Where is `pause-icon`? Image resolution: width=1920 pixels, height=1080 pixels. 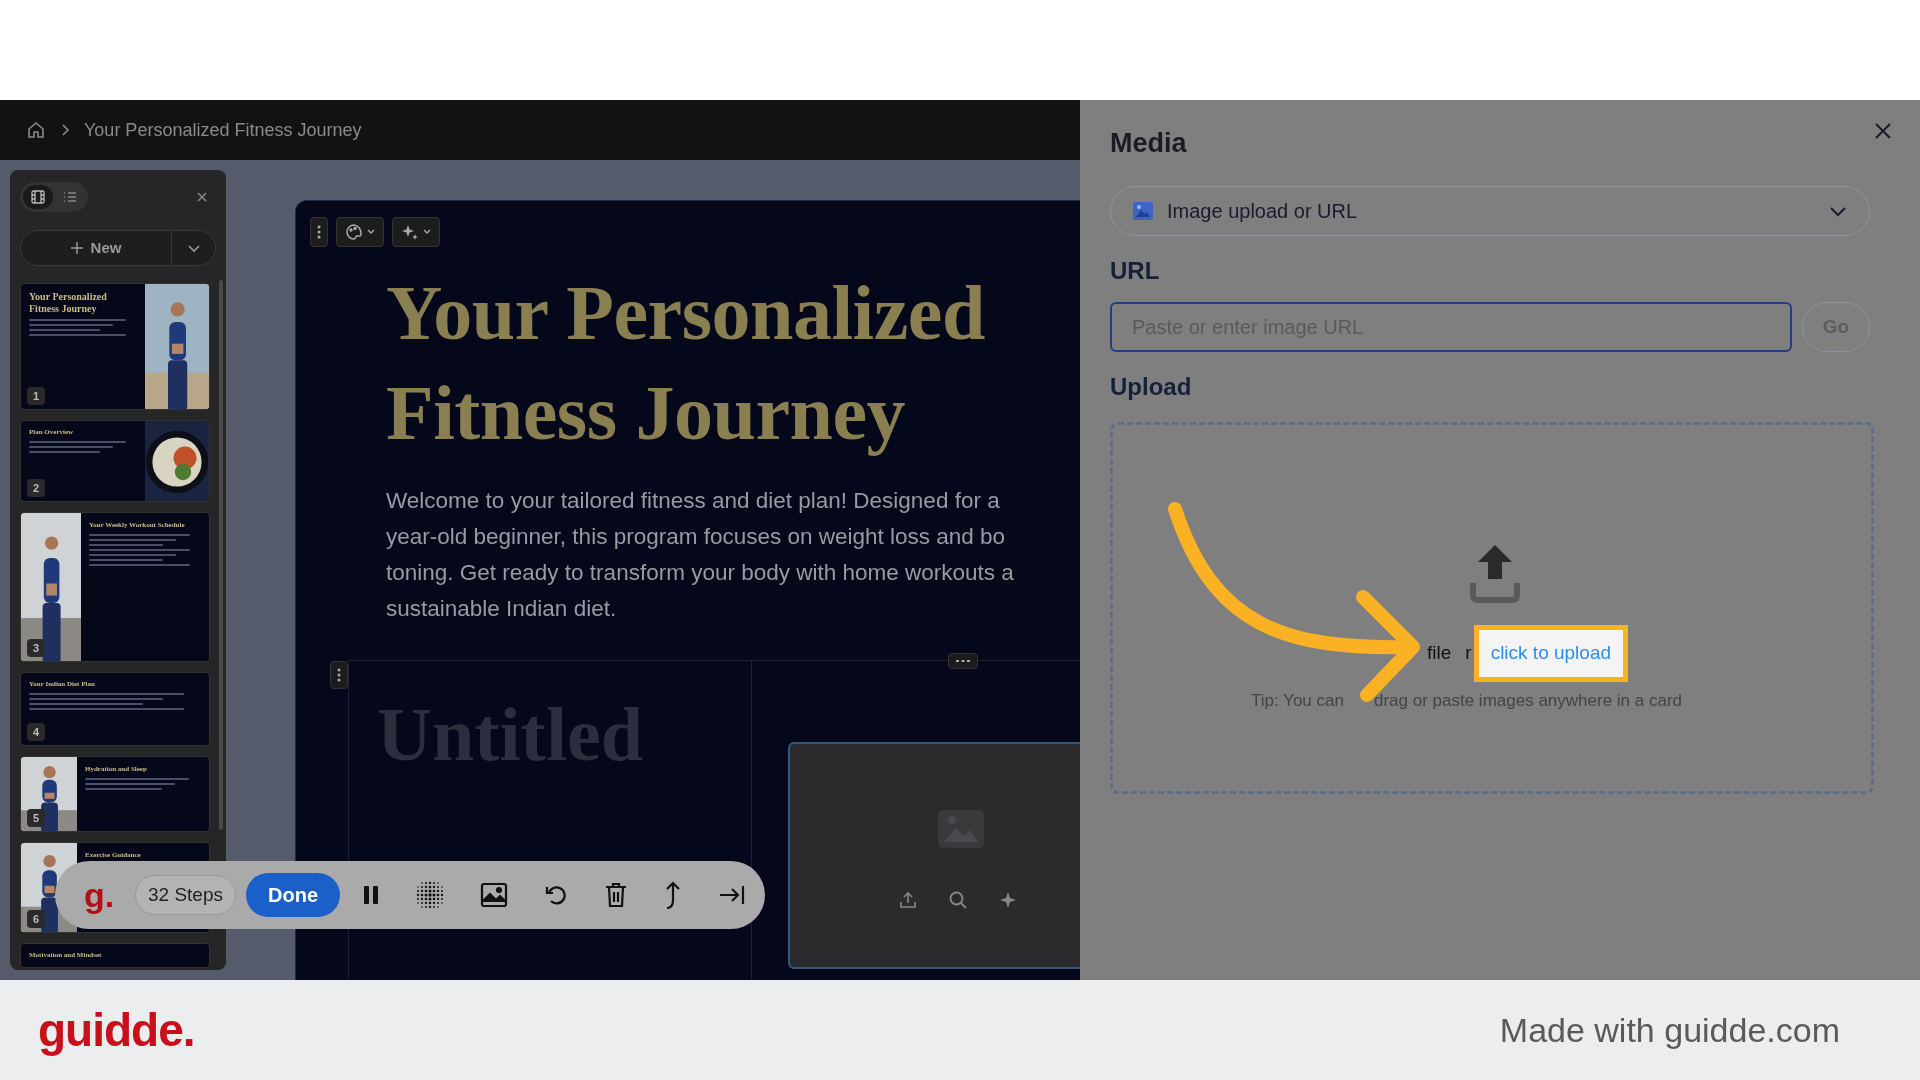 pause-icon is located at coordinates (371, 895).